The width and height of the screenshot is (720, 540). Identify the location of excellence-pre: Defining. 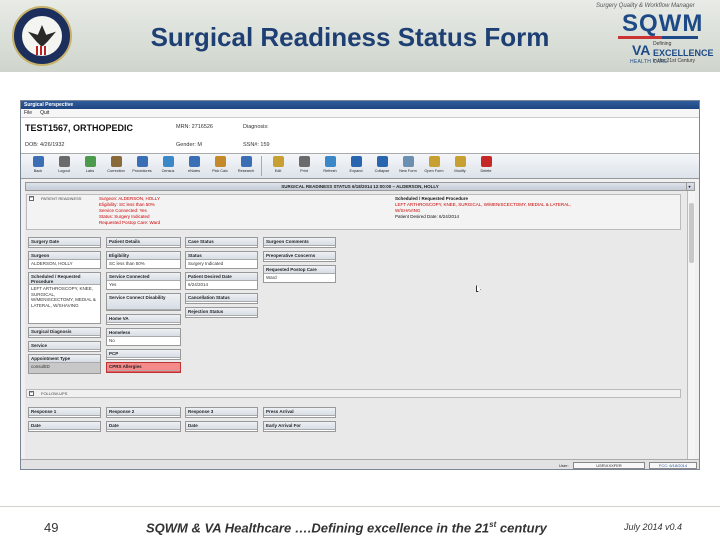
(662, 44).